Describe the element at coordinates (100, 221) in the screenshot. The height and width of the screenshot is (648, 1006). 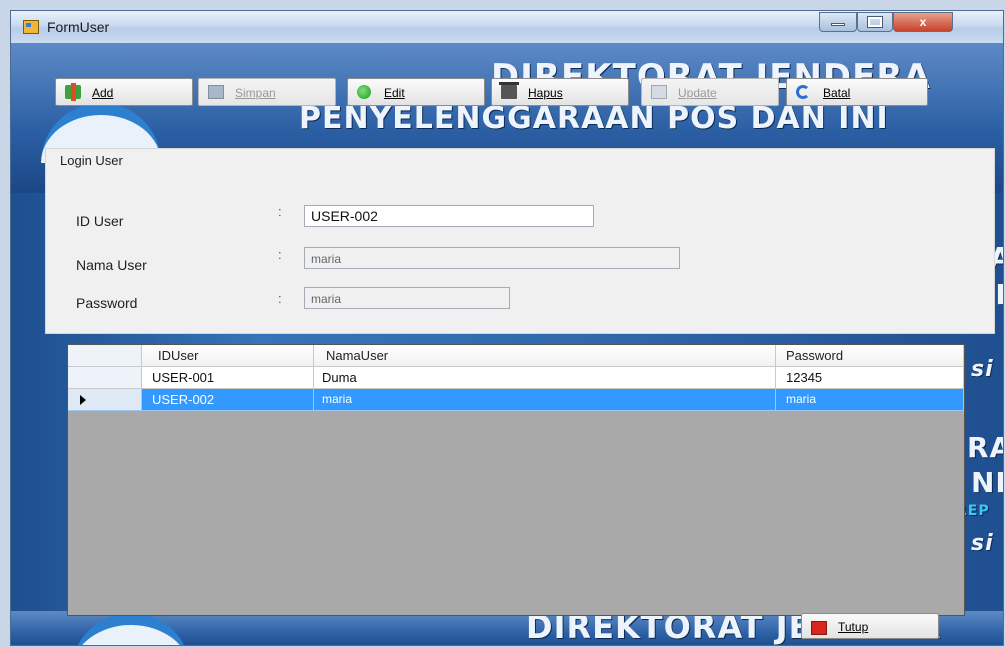
I see `id-user-label: ID User` at that location.